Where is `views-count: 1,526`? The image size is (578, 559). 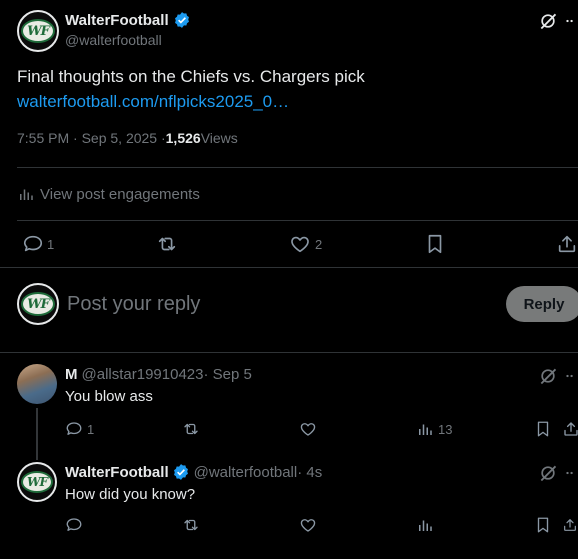 views-count: 1,526 is located at coordinates (183, 138).